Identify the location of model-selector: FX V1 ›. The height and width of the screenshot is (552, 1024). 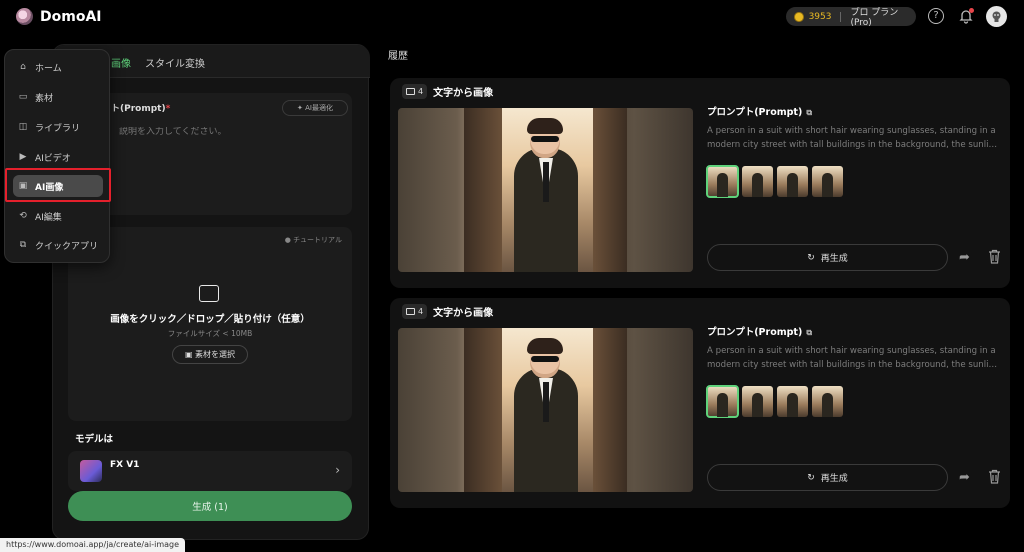
(210, 471).